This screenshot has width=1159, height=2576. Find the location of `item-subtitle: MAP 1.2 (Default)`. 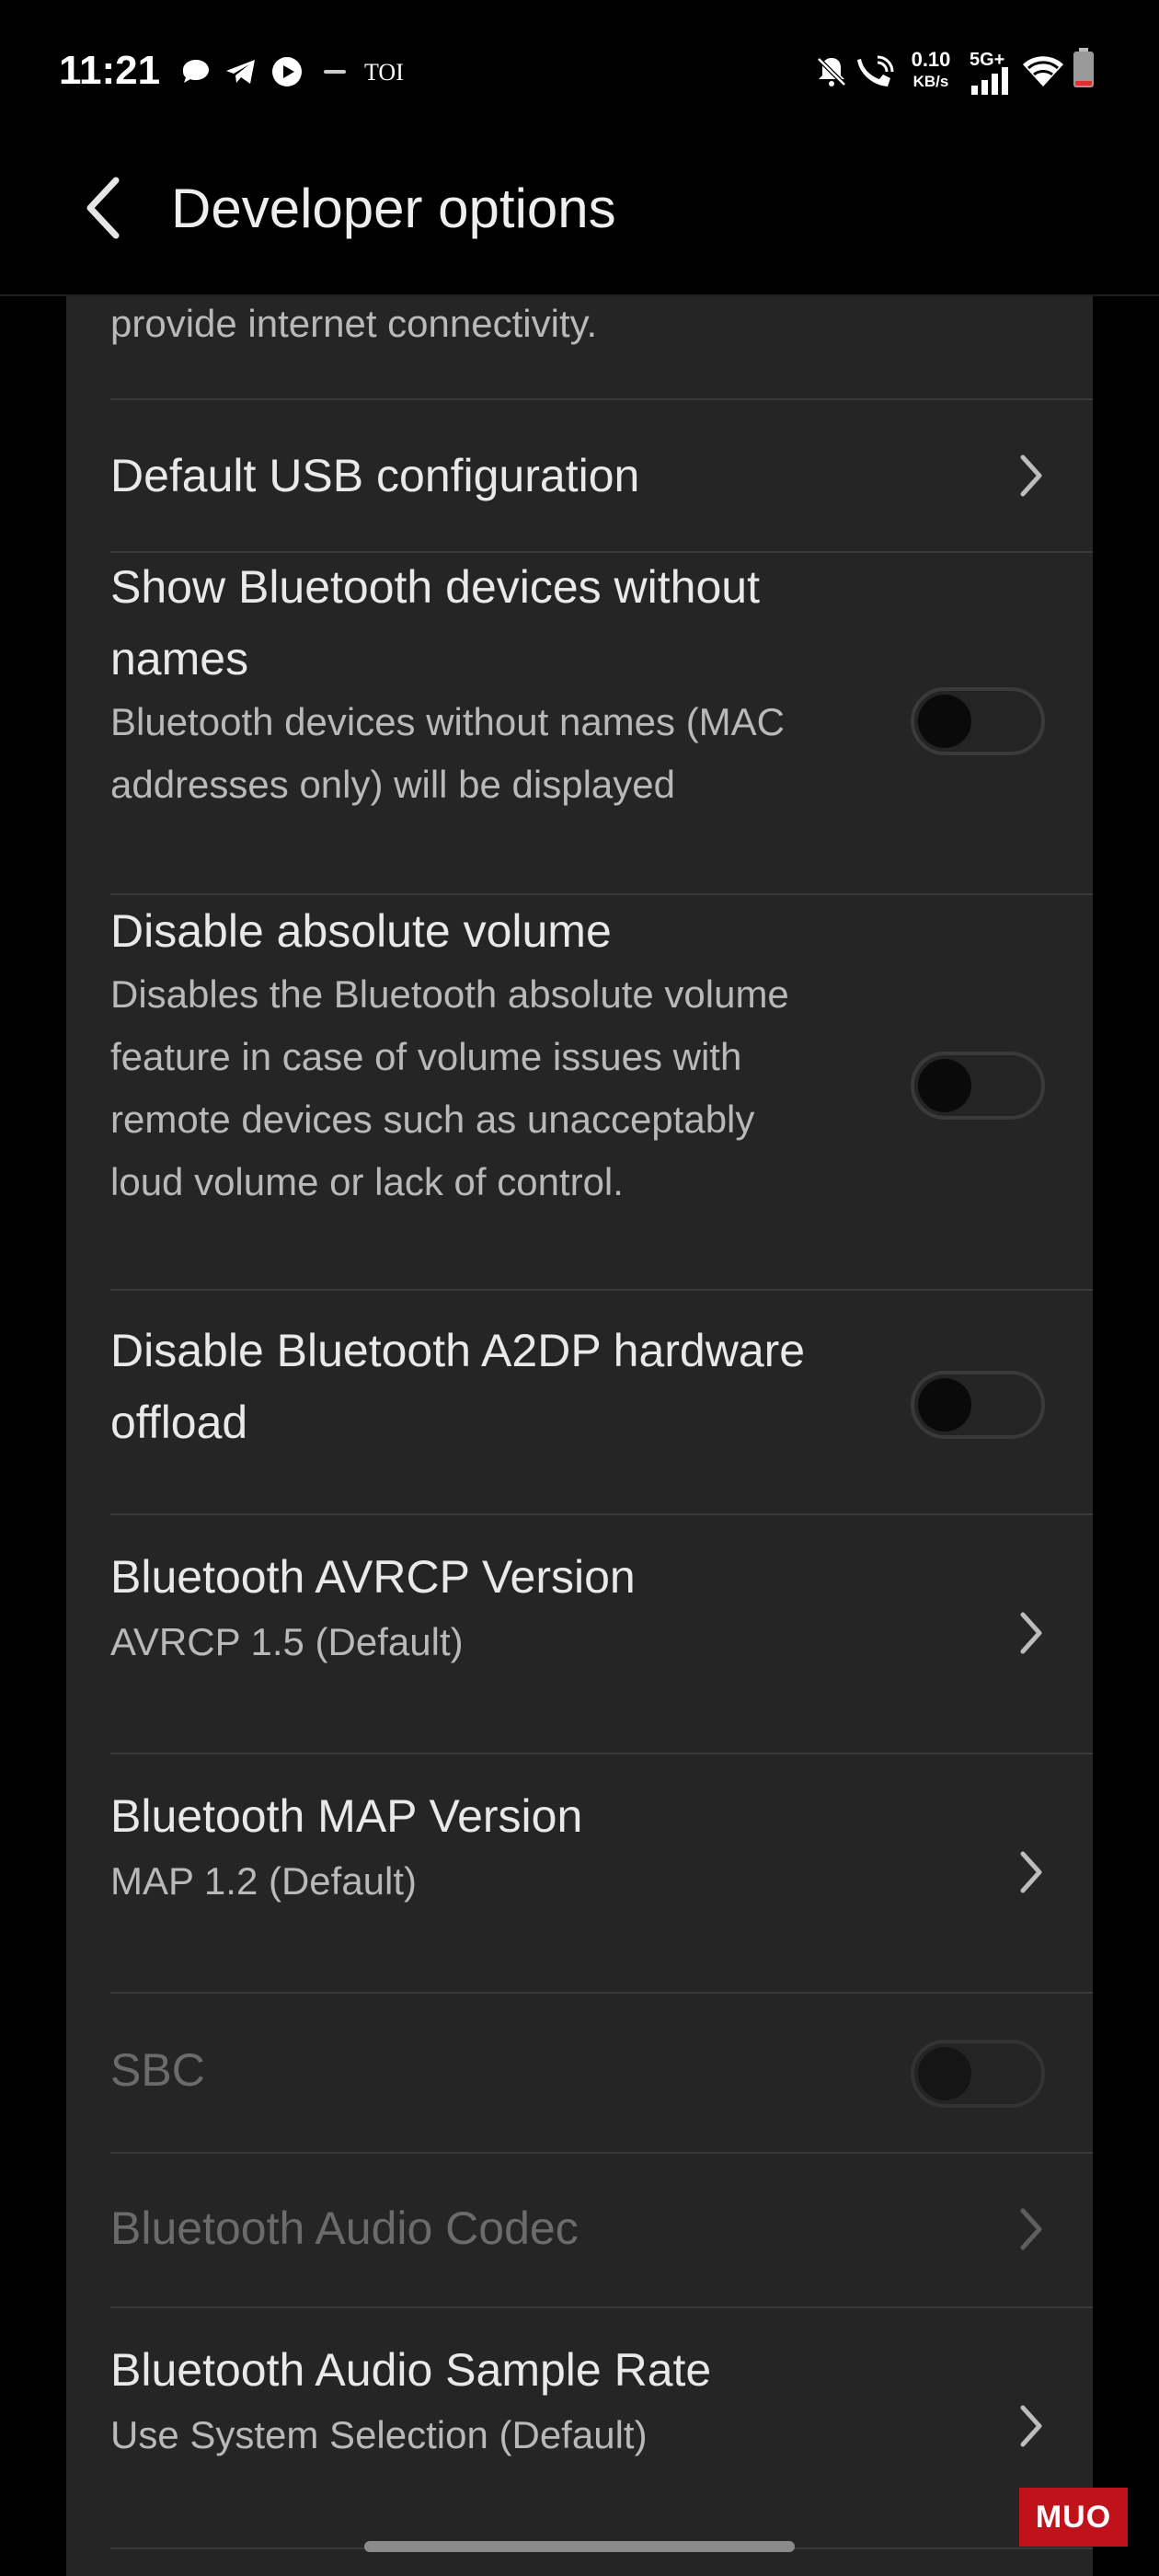

item-subtitle: MAP 1.2 (Default) is located at coordinates (264, 1881).